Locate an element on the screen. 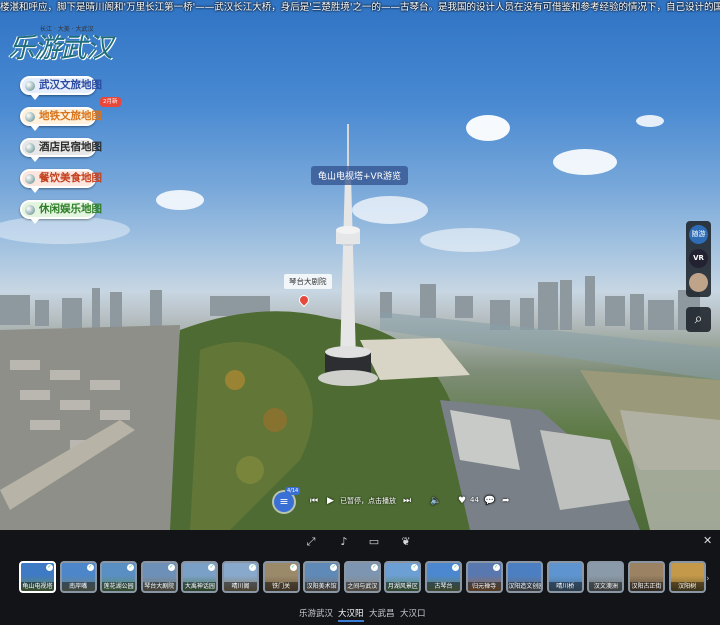  like-icon: ♥ is located at coordinates (462, 501).